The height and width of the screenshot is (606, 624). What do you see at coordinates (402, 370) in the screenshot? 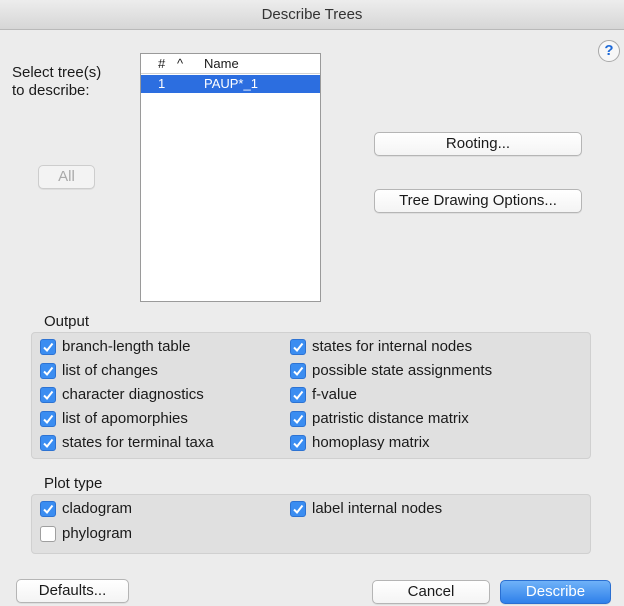
I see `checkbox-label: possible state assignments` at bounding box center [402, 370].